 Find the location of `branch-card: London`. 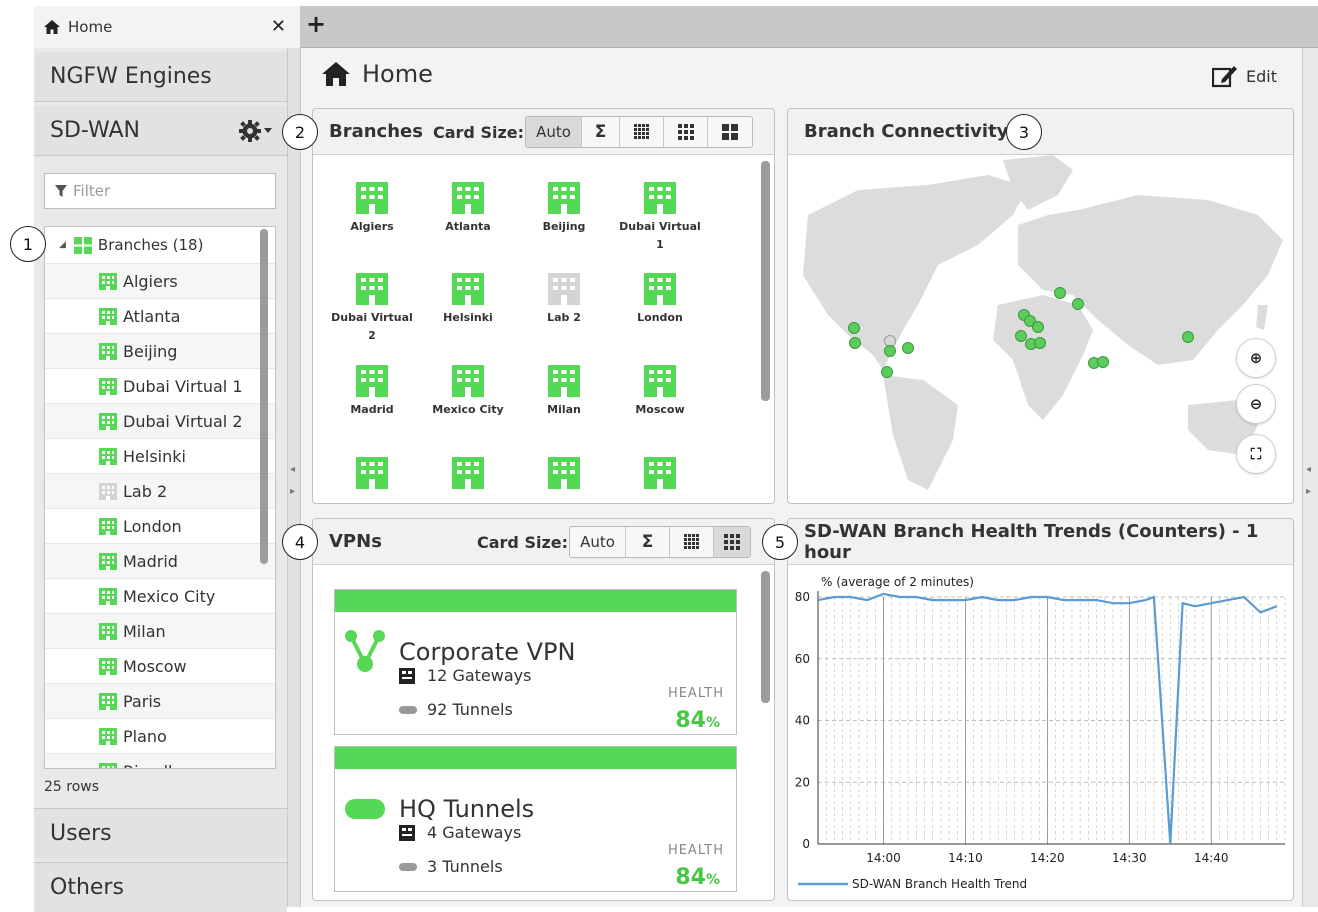

branch-card: London is located at coordinates (660, 300).